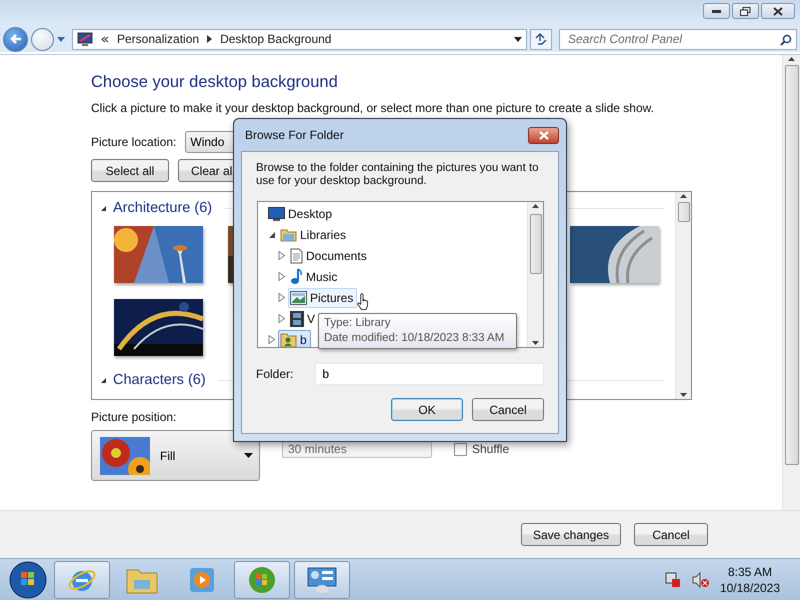 This screenshot has height=600, width=800. I want to click on windows-logo-icon, so click(28, 579).